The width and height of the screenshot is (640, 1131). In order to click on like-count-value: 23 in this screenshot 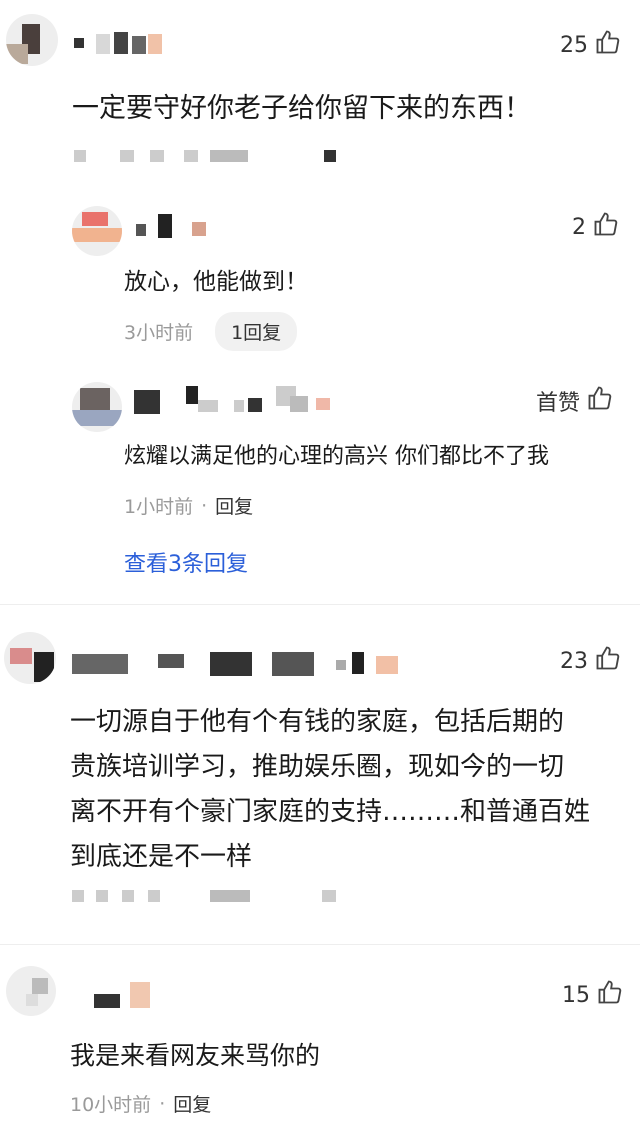, I will do `click(574, 661)`.